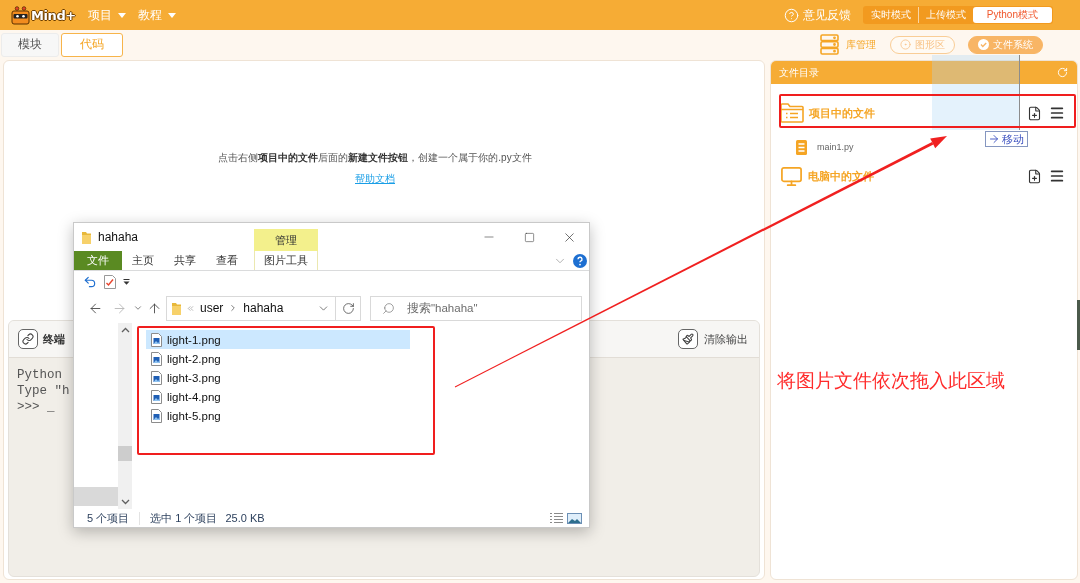  What do you see at coordinates (125, 330) in the screenshot?
I see `scroll-up-icon` at bounding box center [125, 330].